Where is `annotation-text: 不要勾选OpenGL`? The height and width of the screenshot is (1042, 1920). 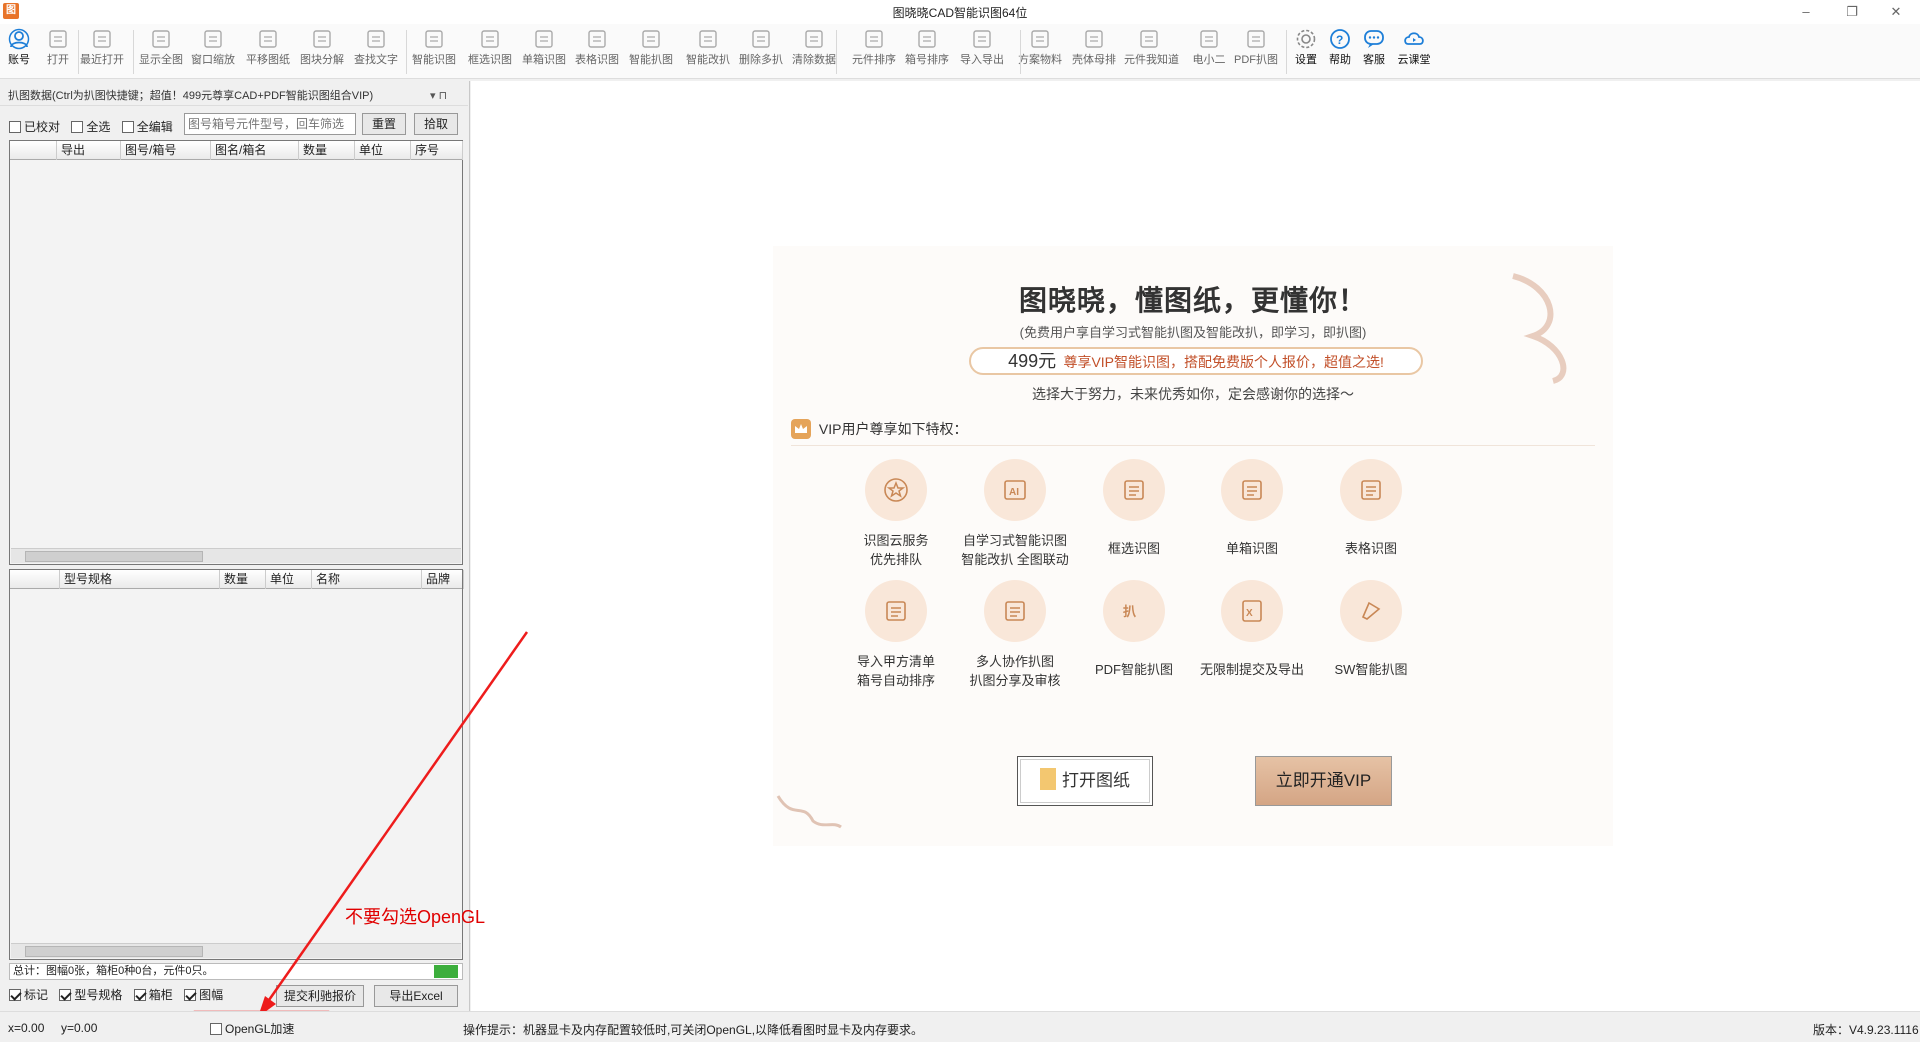 annotation-text: 不要勾选OpenGL is located at coordinates (415, 917).